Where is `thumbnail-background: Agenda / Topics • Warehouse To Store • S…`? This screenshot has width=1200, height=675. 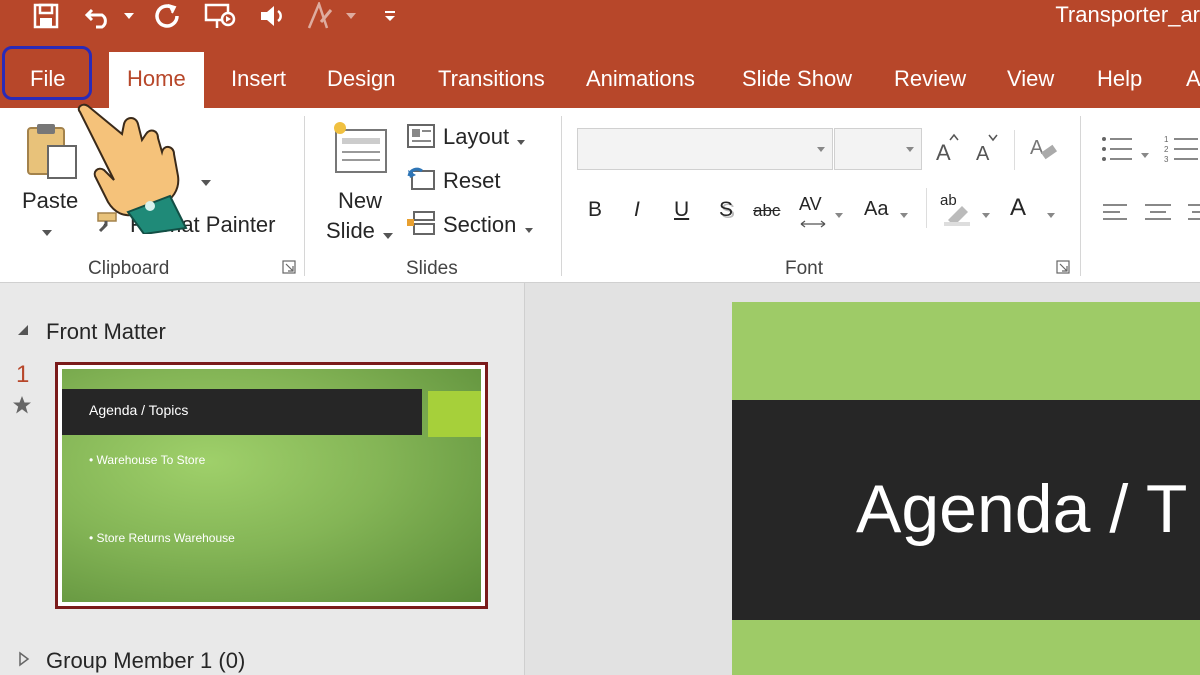
thumbnail-background: Agenda / Topics • Warehouse To Store • S… is located at coordinates (271, 485).